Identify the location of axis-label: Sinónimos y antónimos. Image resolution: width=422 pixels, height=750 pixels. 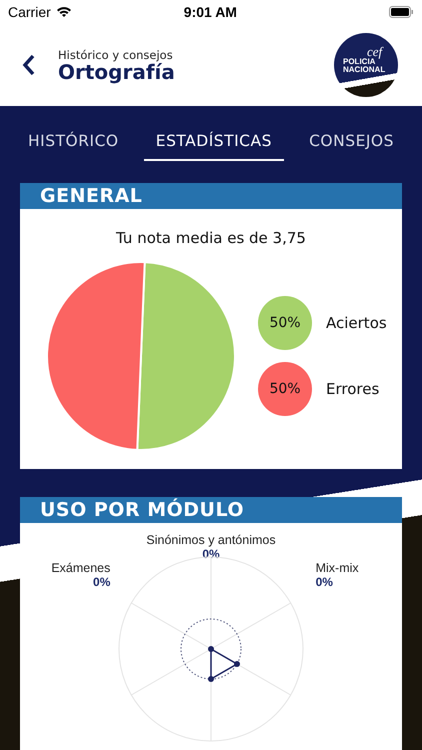
(211, 539).